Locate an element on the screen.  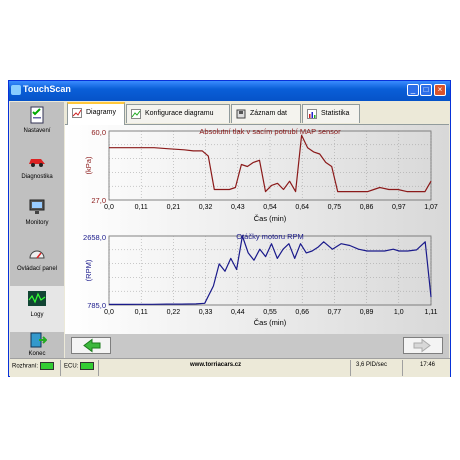
sidebar-item-ovladaci-panel: Ovládací panel is located at coordinates (37, 263).